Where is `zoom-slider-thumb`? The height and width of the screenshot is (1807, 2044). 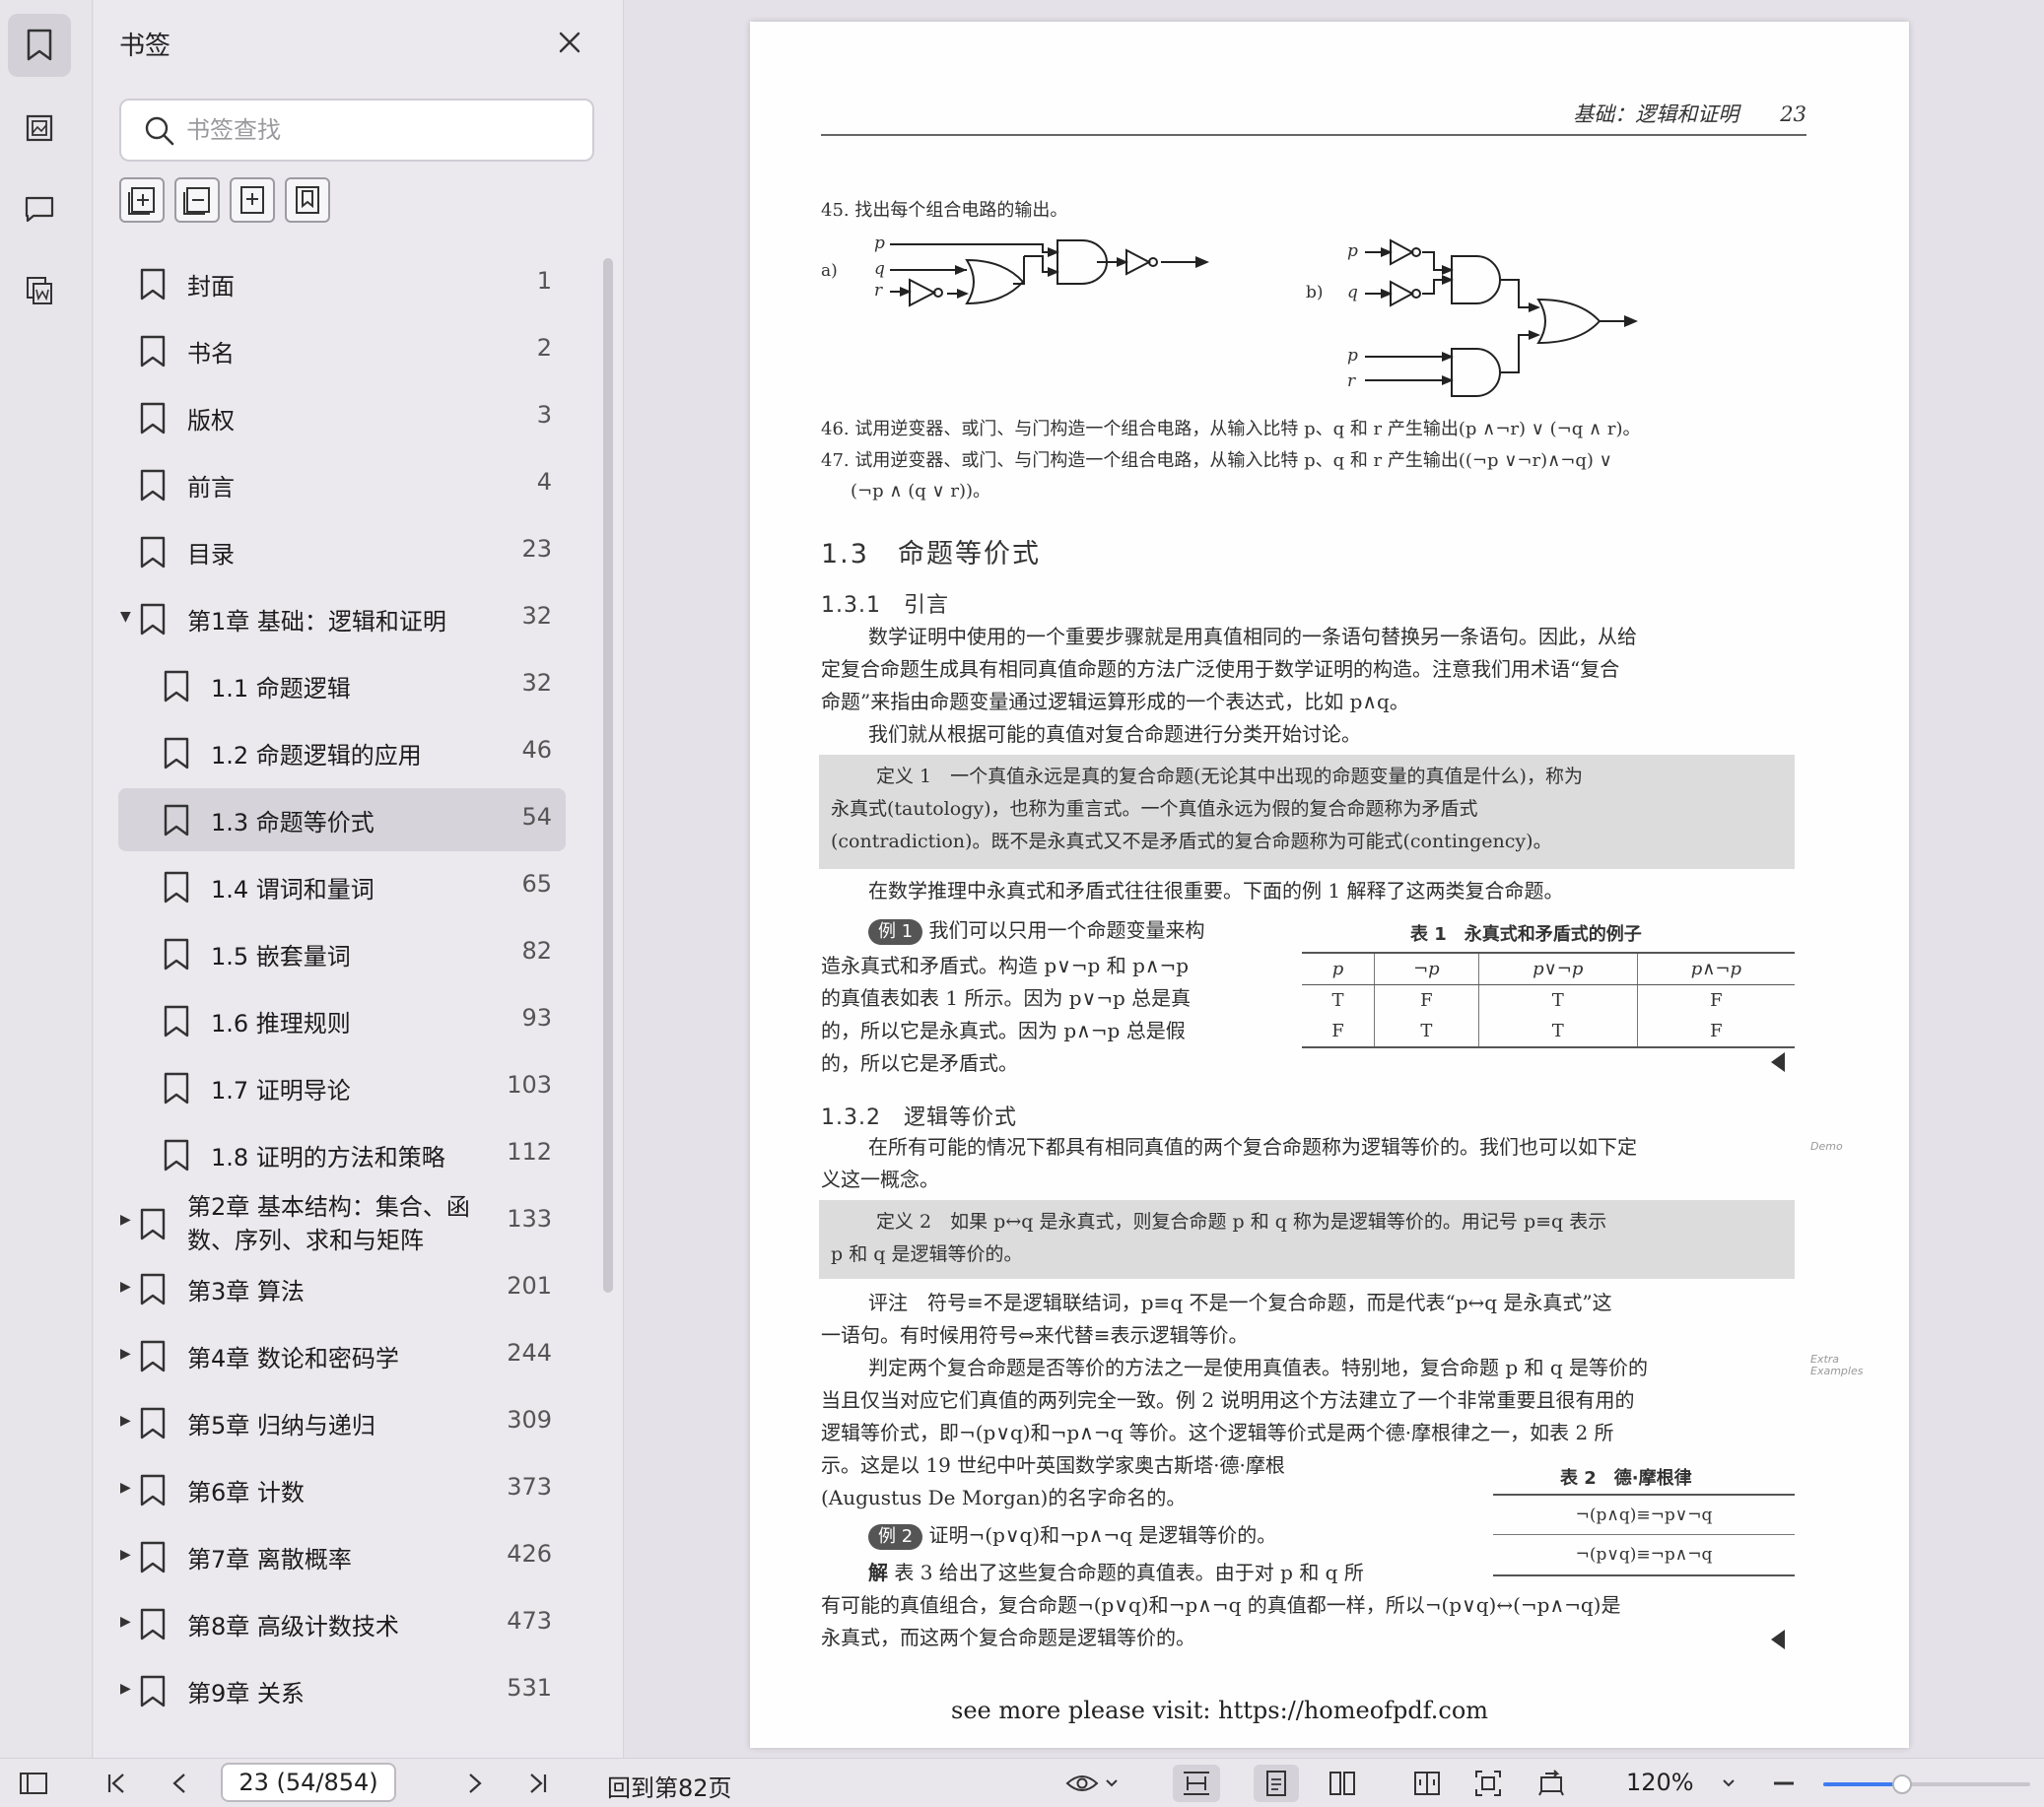 zoom-slider-thumb is located at coordinates (1901, 1784).